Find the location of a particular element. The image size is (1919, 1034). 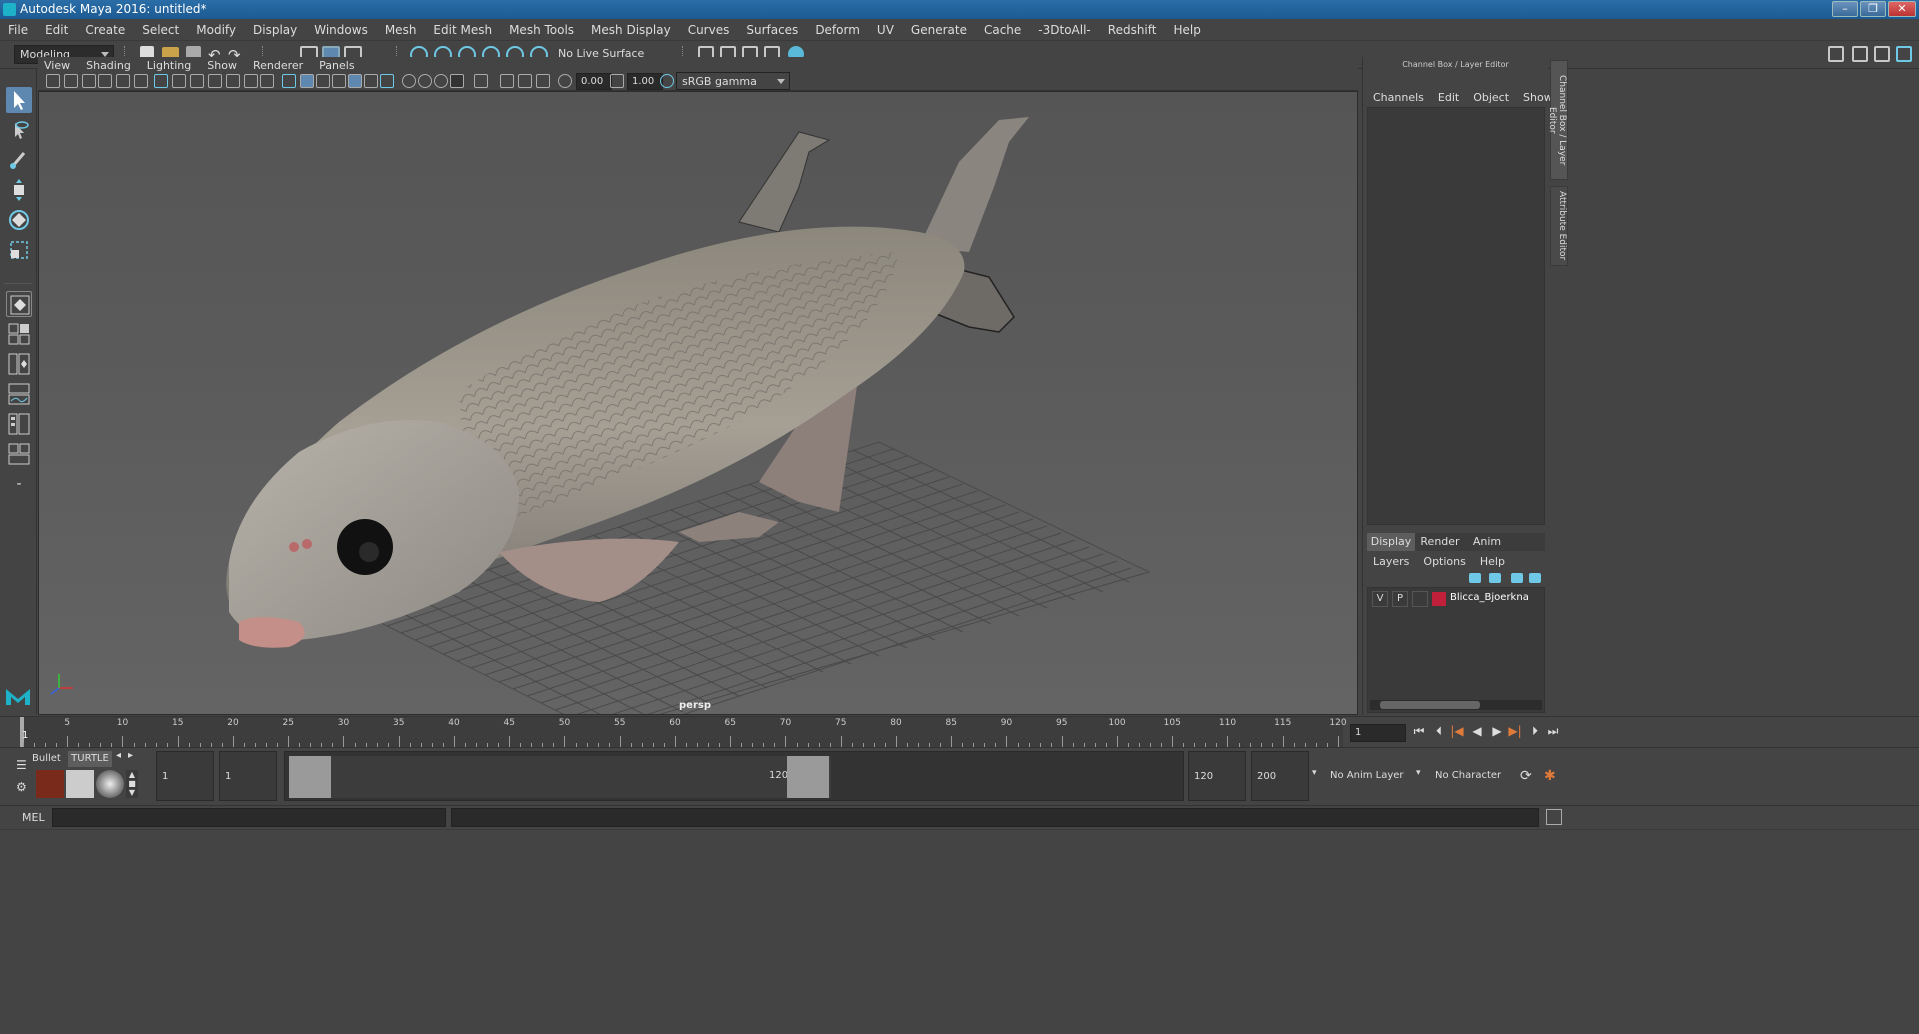

layer-playback-toggle: P is located at coordinates (1400, 599).